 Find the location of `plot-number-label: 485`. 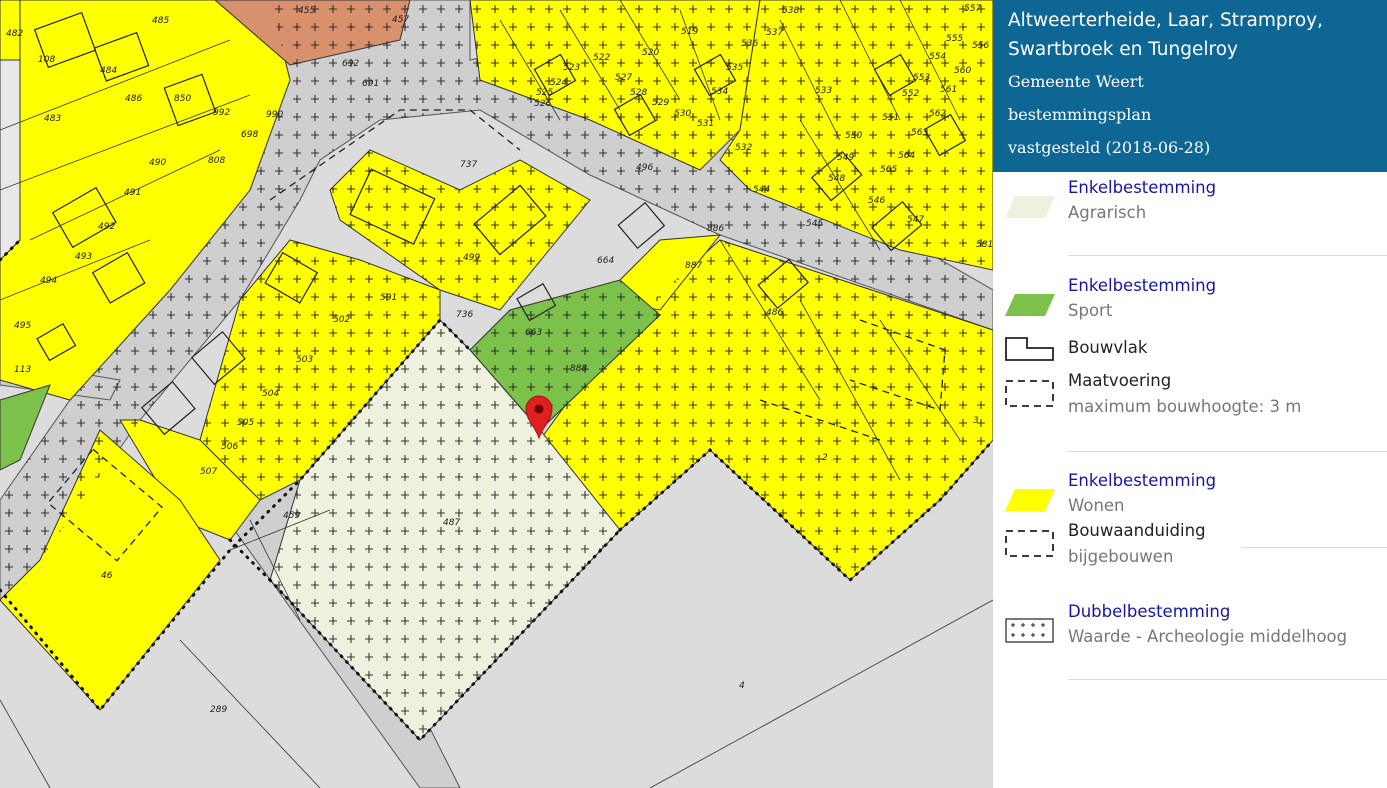

plot-number-label: 485 is located at coordinates (160, 21).